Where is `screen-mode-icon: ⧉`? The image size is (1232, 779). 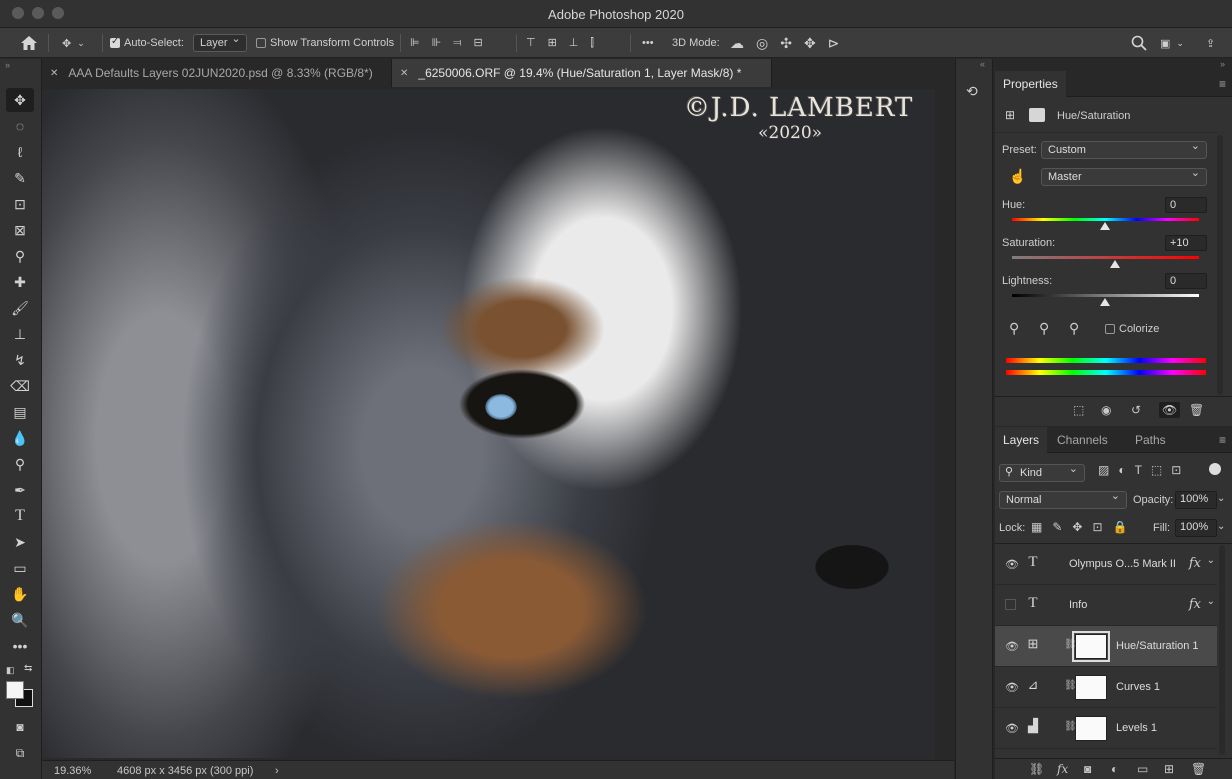 screen-mode-icon: ⧉ is located at coordinates (20, 753).